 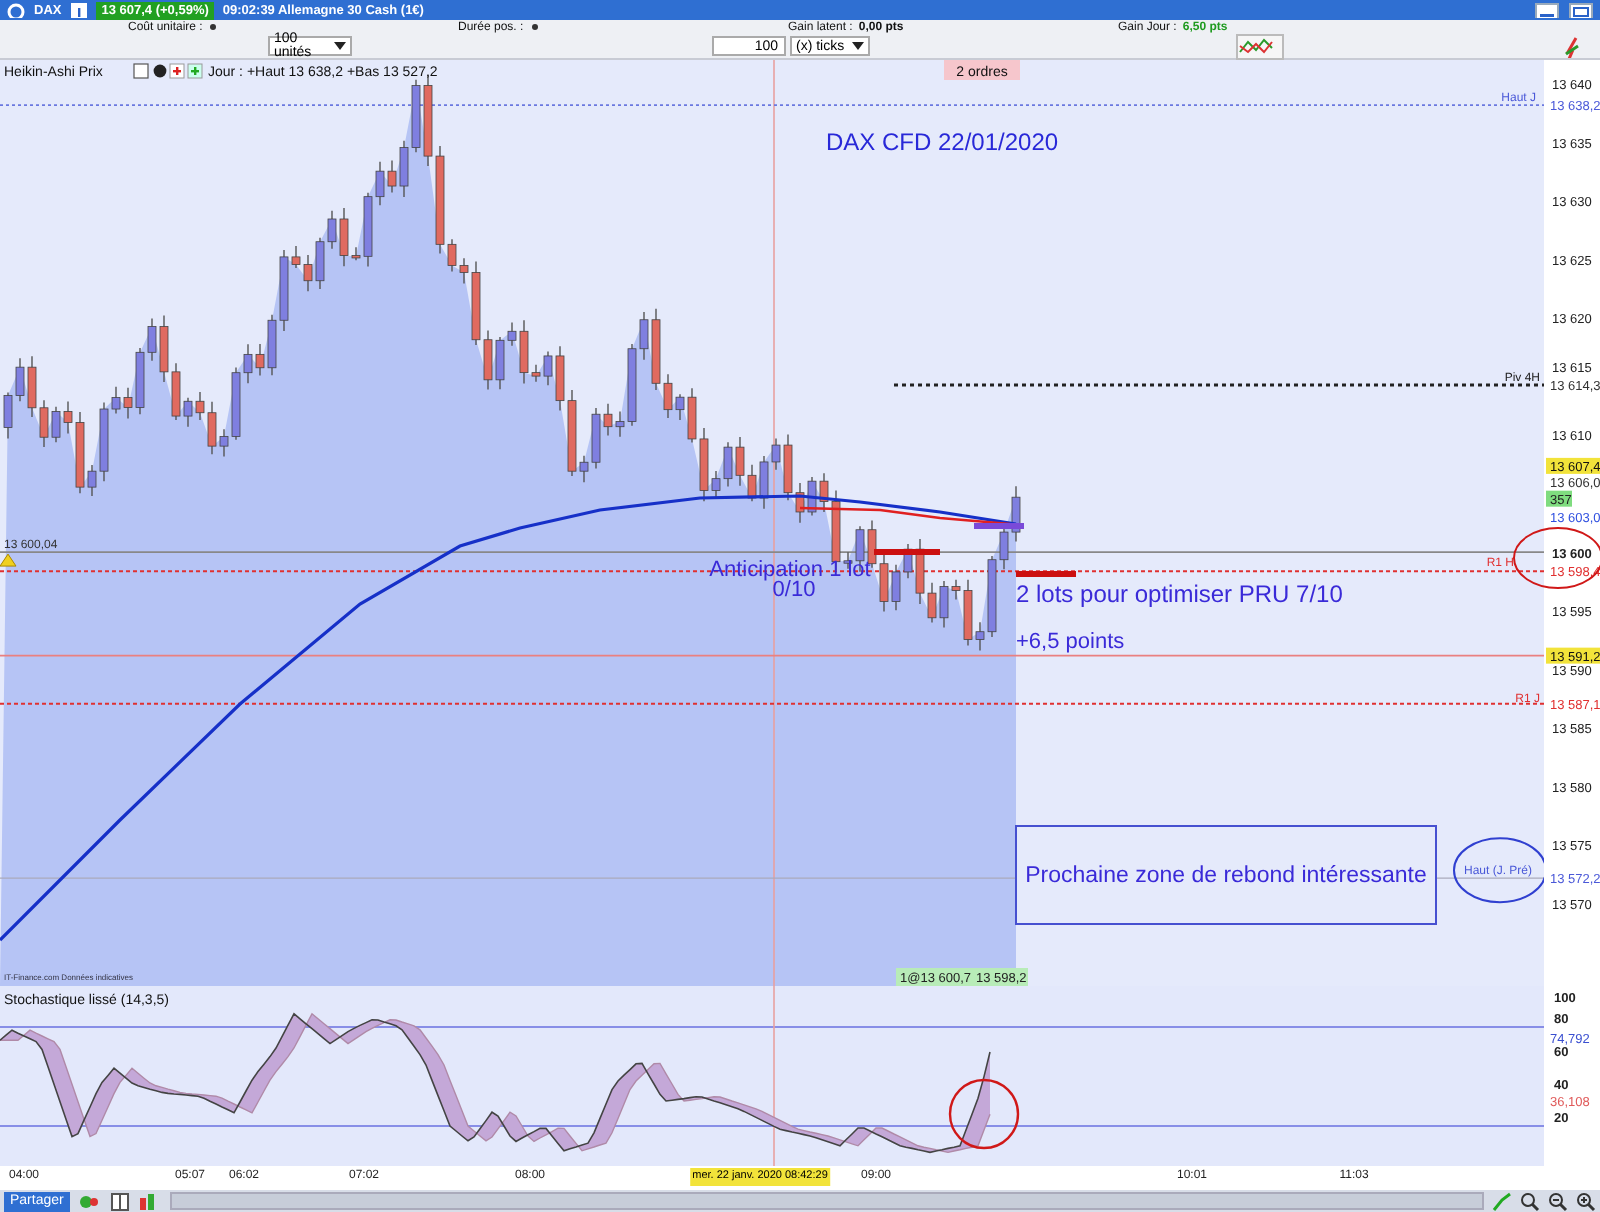 What do you see at coordinates (8, 560) in the screenshot?
I see `alert-icon` at bounding box center [8, 560].